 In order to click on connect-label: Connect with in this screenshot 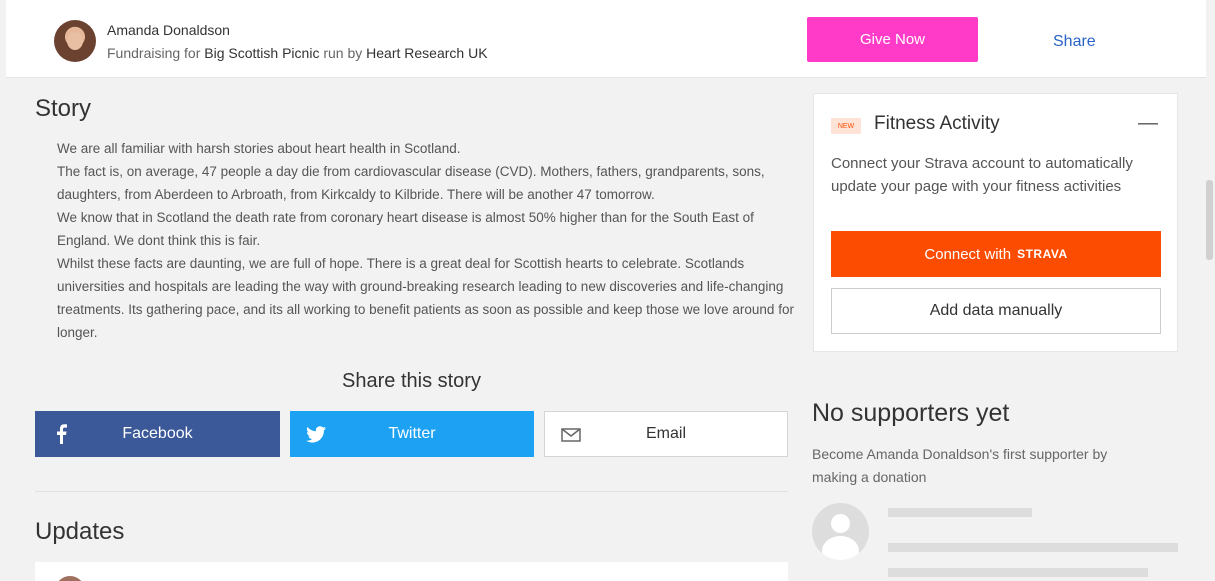, I will do `click(968, 254)`.